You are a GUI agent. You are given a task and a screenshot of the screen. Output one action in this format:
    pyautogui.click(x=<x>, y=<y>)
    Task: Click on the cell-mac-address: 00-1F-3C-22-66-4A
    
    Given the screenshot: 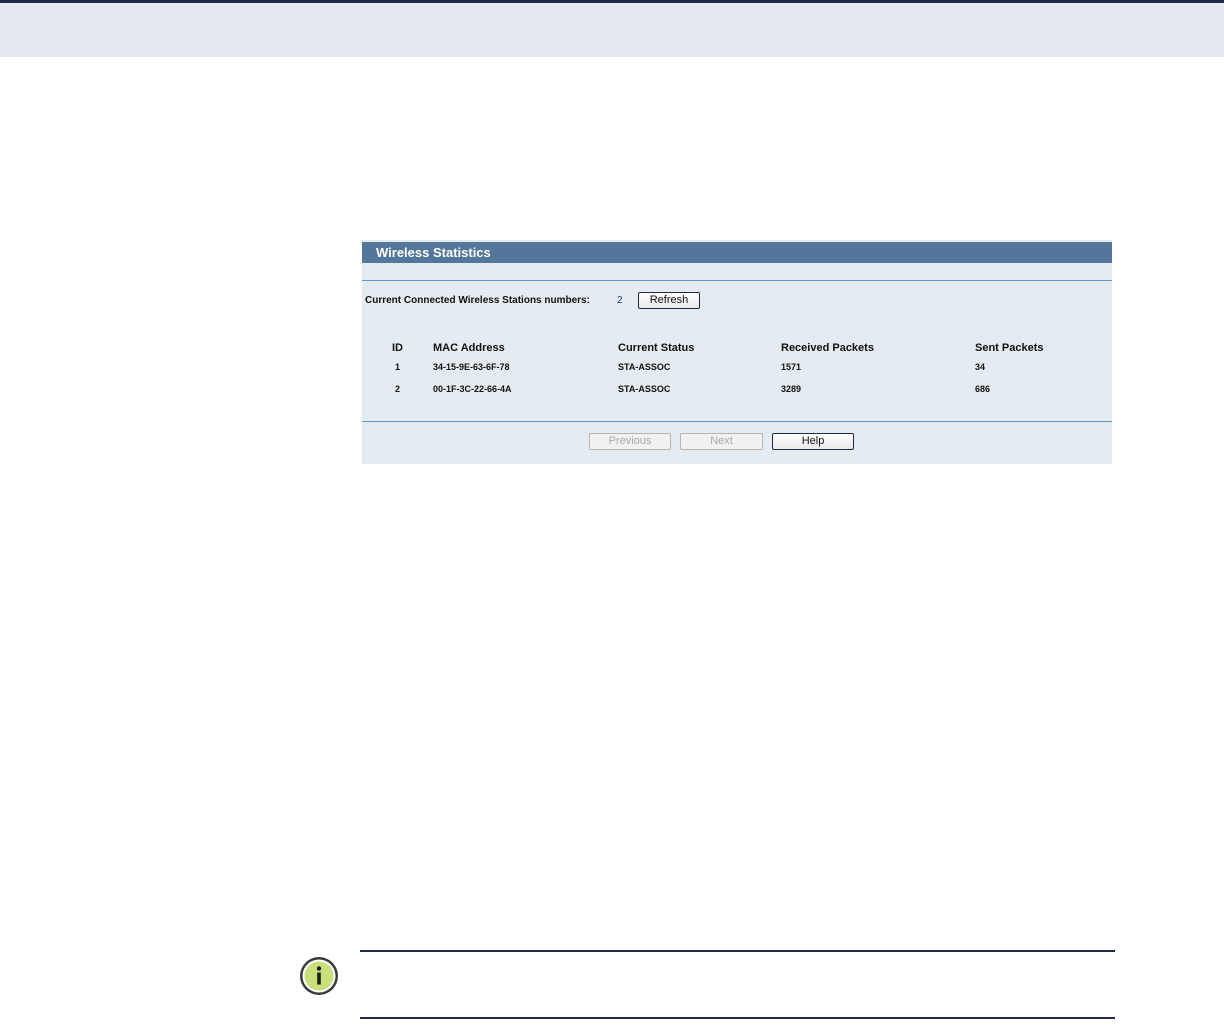 What is the action you would take?
    pyautogui.click(x=472, y=389)
    